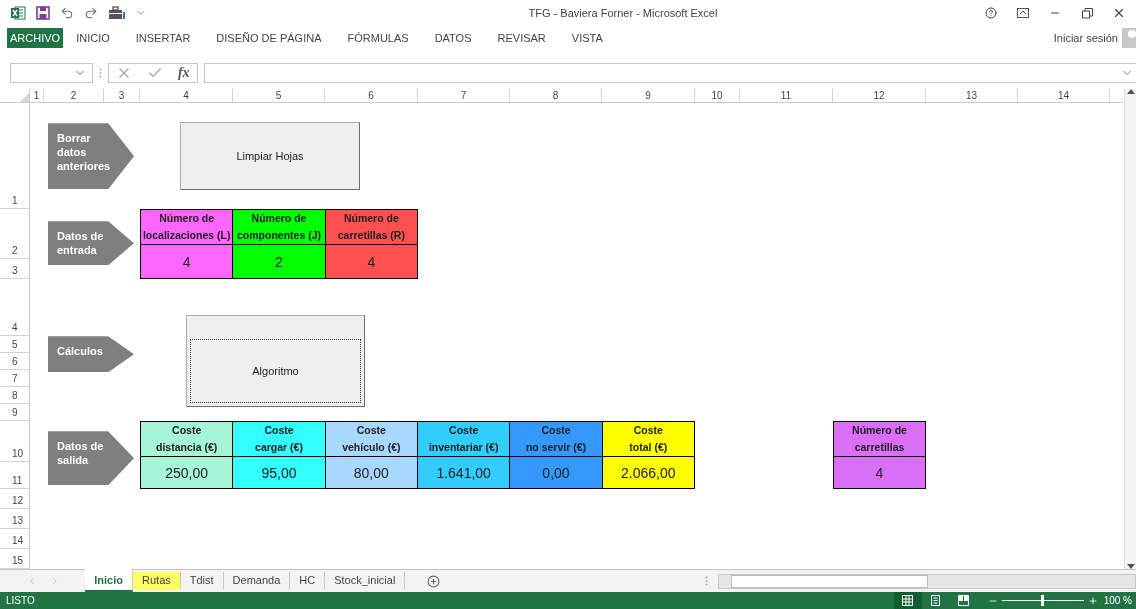  Describe the element at coordinates (371, 228) in the screenshot. I see `header-cell: Número de carretillas (R)` at that location.